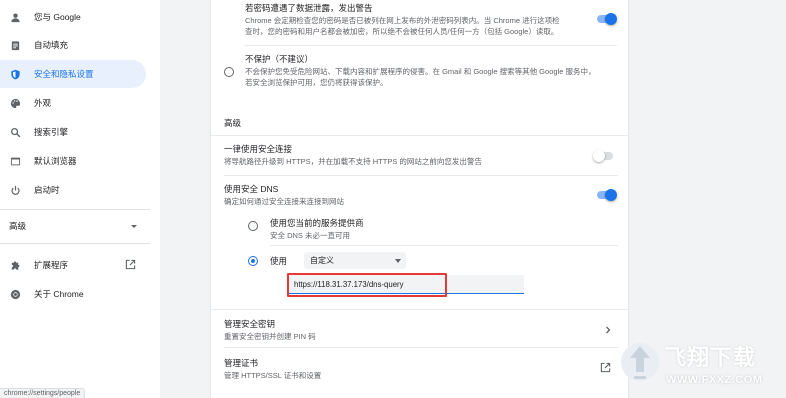  What do you see at coordinates (310, 235) in the screenshot?
I see `dns-current-provider-desc: 安全 DNS 未必一直可用` at bounding box center [310, 235].